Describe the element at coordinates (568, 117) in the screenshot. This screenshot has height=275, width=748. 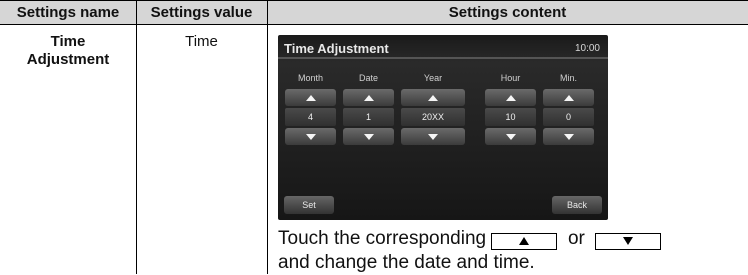
I see `minute-value: 0` at that location.